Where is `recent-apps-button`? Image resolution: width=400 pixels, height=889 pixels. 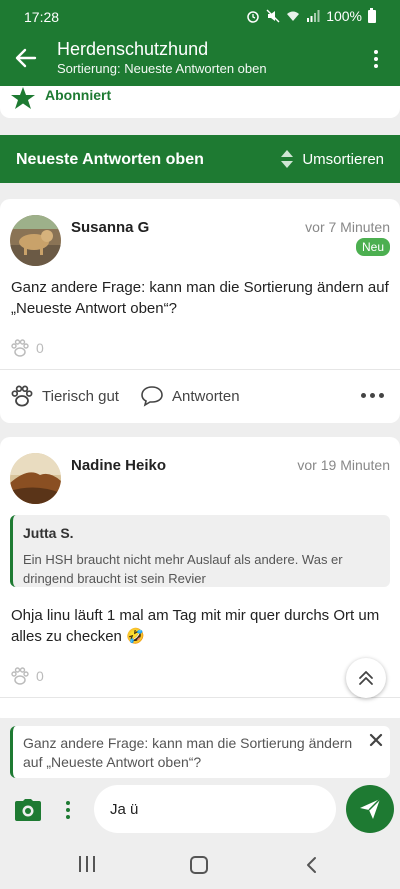
recent-apps-button is located at coordinates (87, 864).